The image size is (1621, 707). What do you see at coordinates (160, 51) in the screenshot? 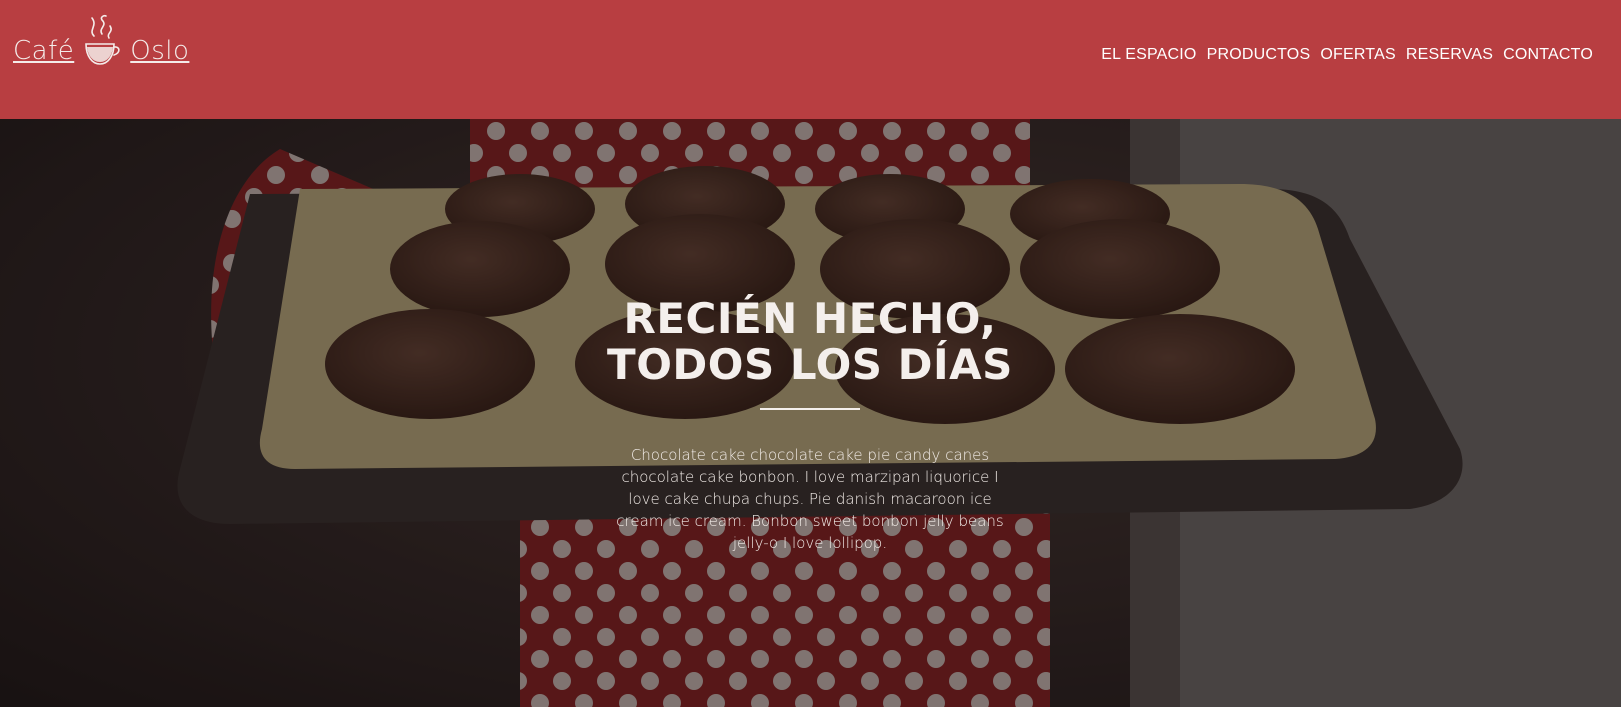
I see `logo-text-oslo: Oslo` at bounding box center [160, 51].